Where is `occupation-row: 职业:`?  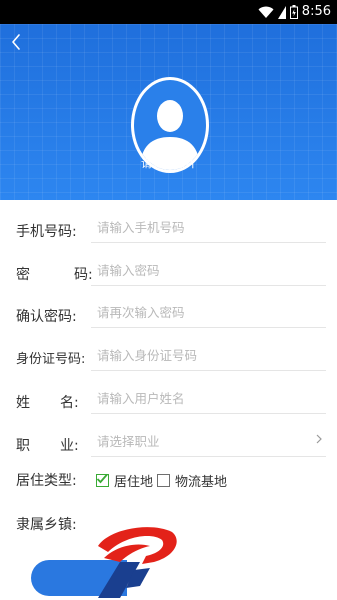
occupation-row: 职业: is located at coordinates (168, 442).